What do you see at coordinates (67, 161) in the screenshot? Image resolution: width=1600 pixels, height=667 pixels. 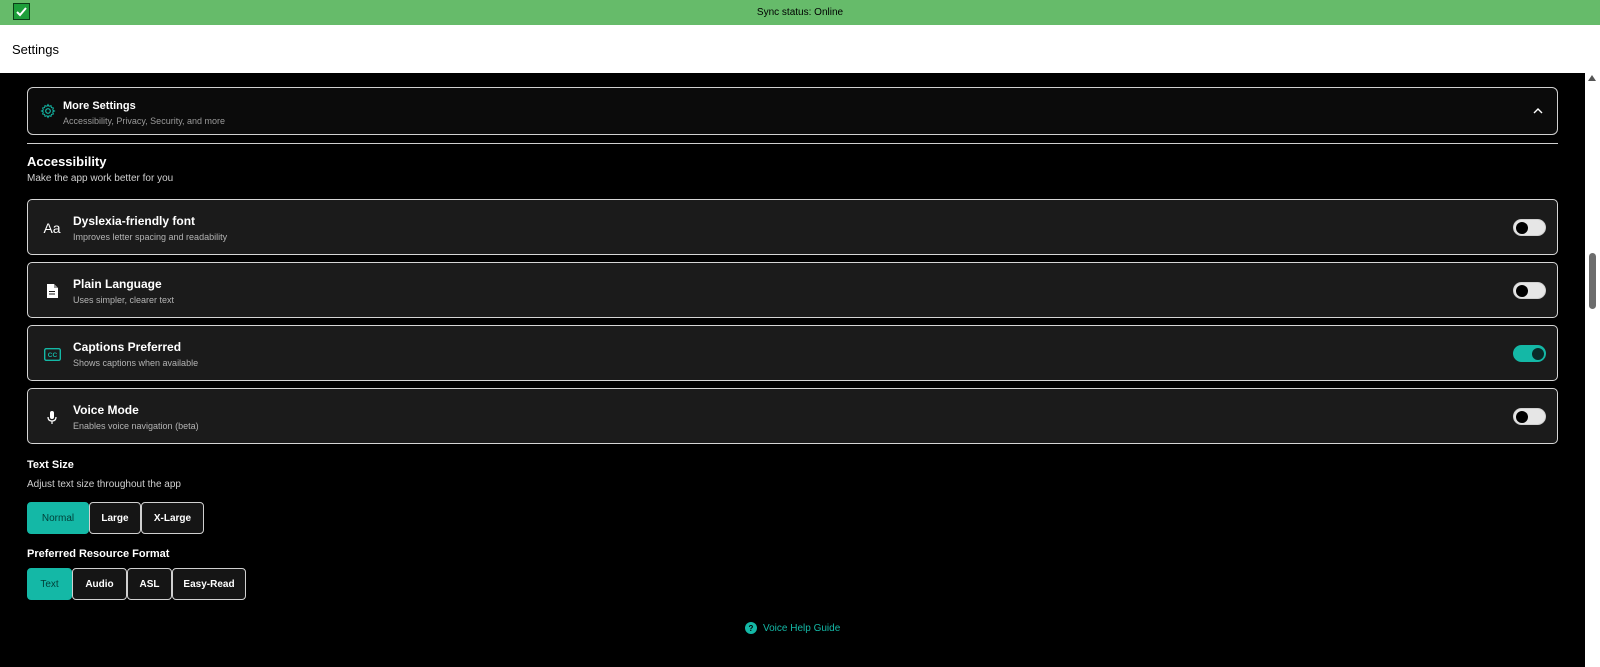 I see `accessibility-heading: Accessibility` at bounding box center [67, 161].